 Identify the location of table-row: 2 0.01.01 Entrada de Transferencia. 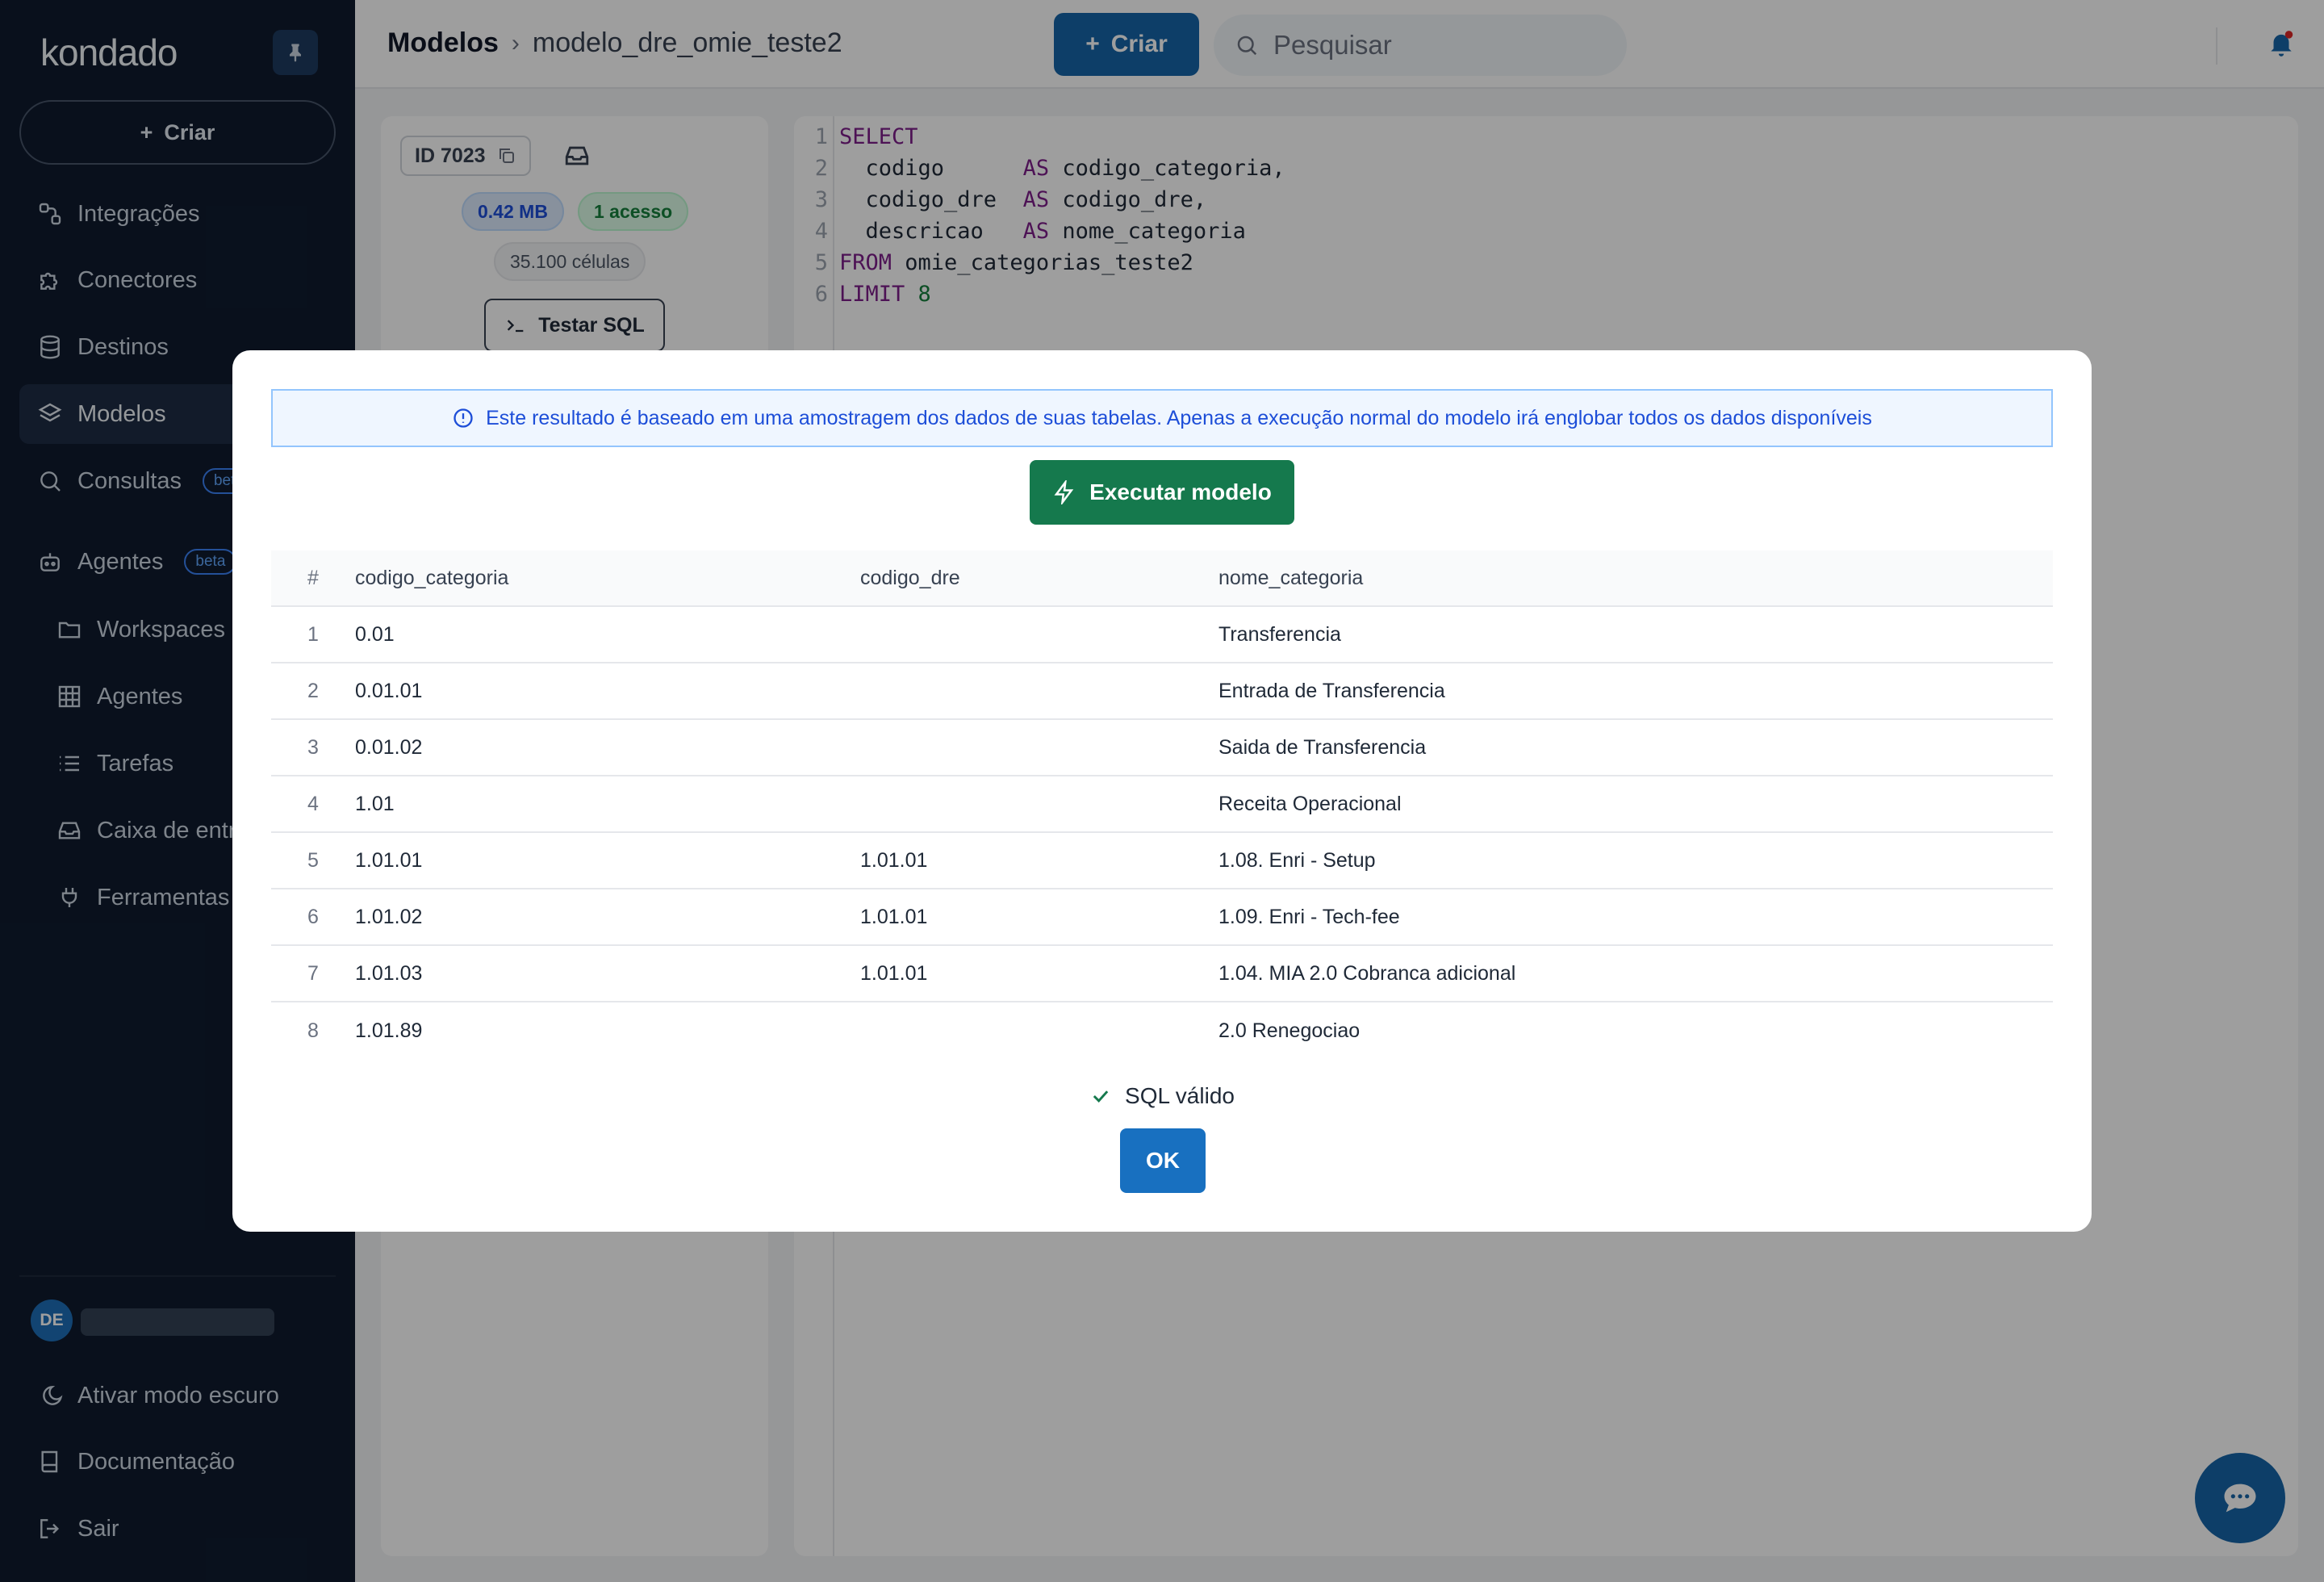
(1162, 691).